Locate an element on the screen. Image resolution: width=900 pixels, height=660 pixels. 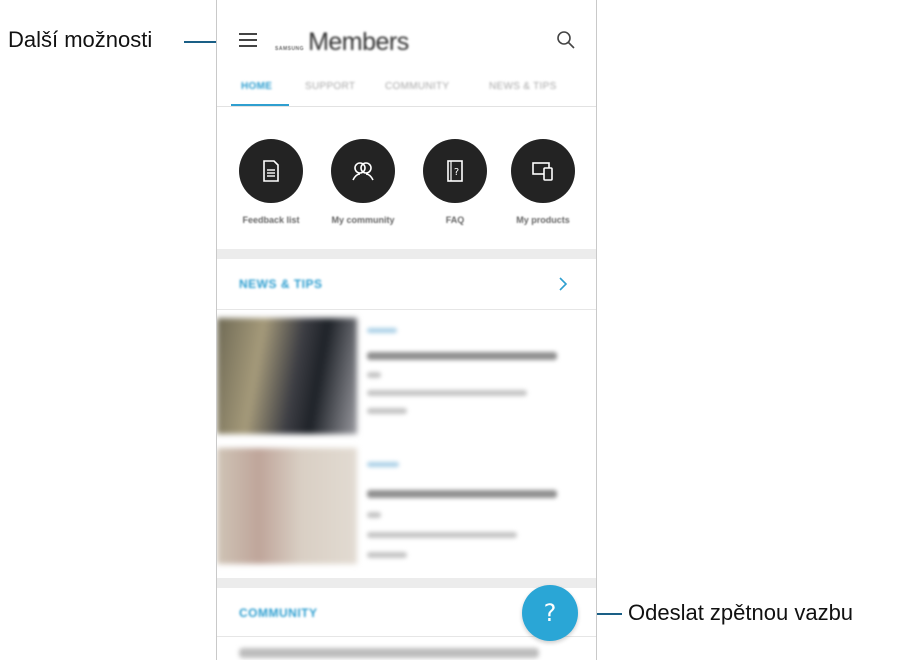
app-bar: SAMSUNG Members is located at coordinates (406, 36).